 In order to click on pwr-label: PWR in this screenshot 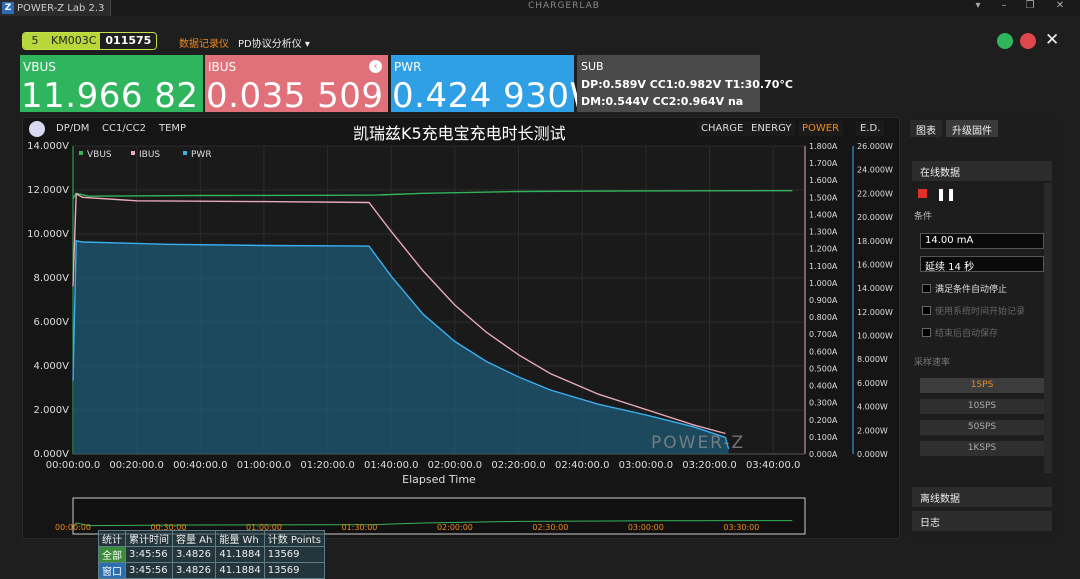, I will do `click(408, 67)`.